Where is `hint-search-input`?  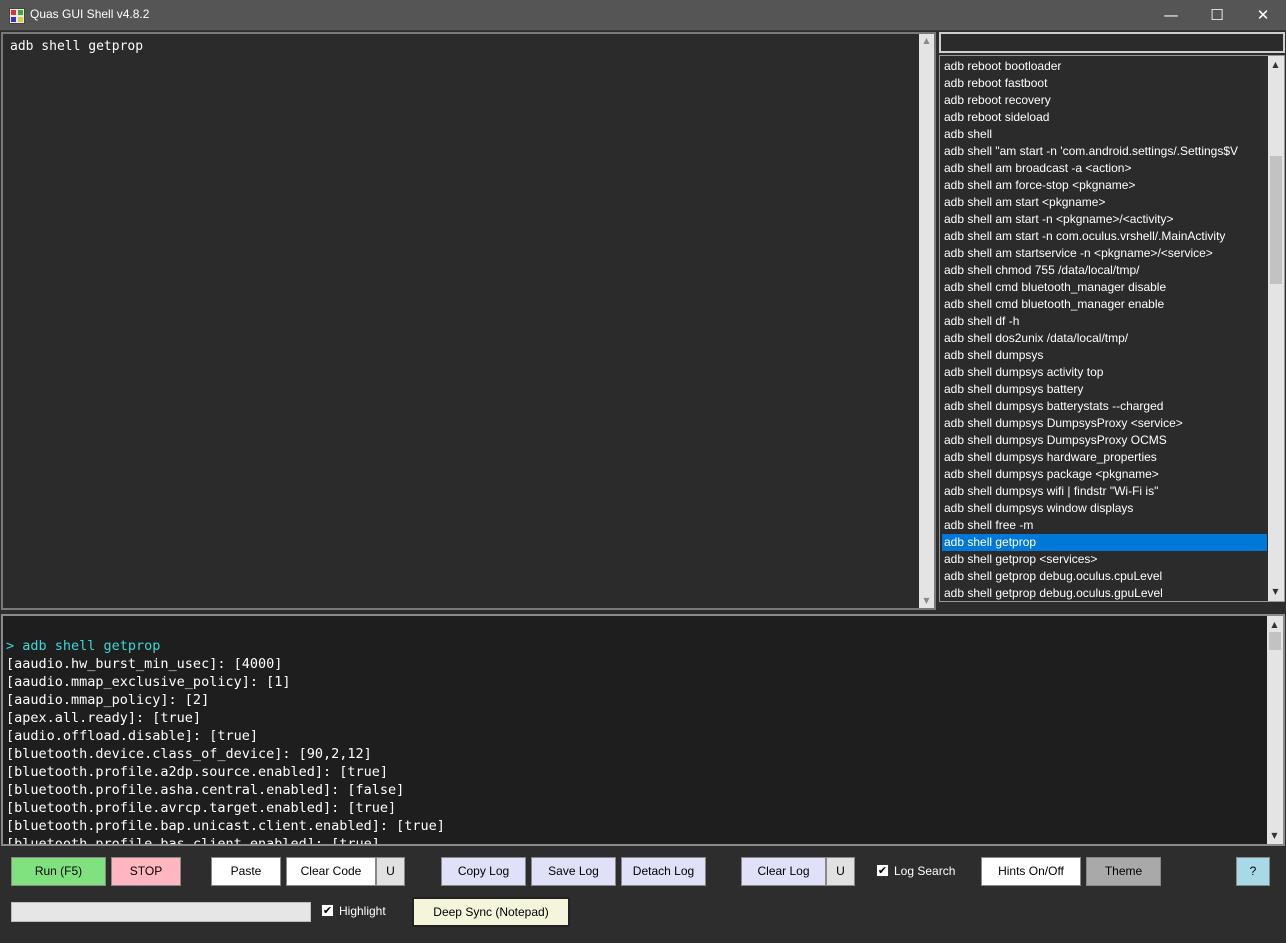
hint-search-input is located at coordinates (1112, 42).